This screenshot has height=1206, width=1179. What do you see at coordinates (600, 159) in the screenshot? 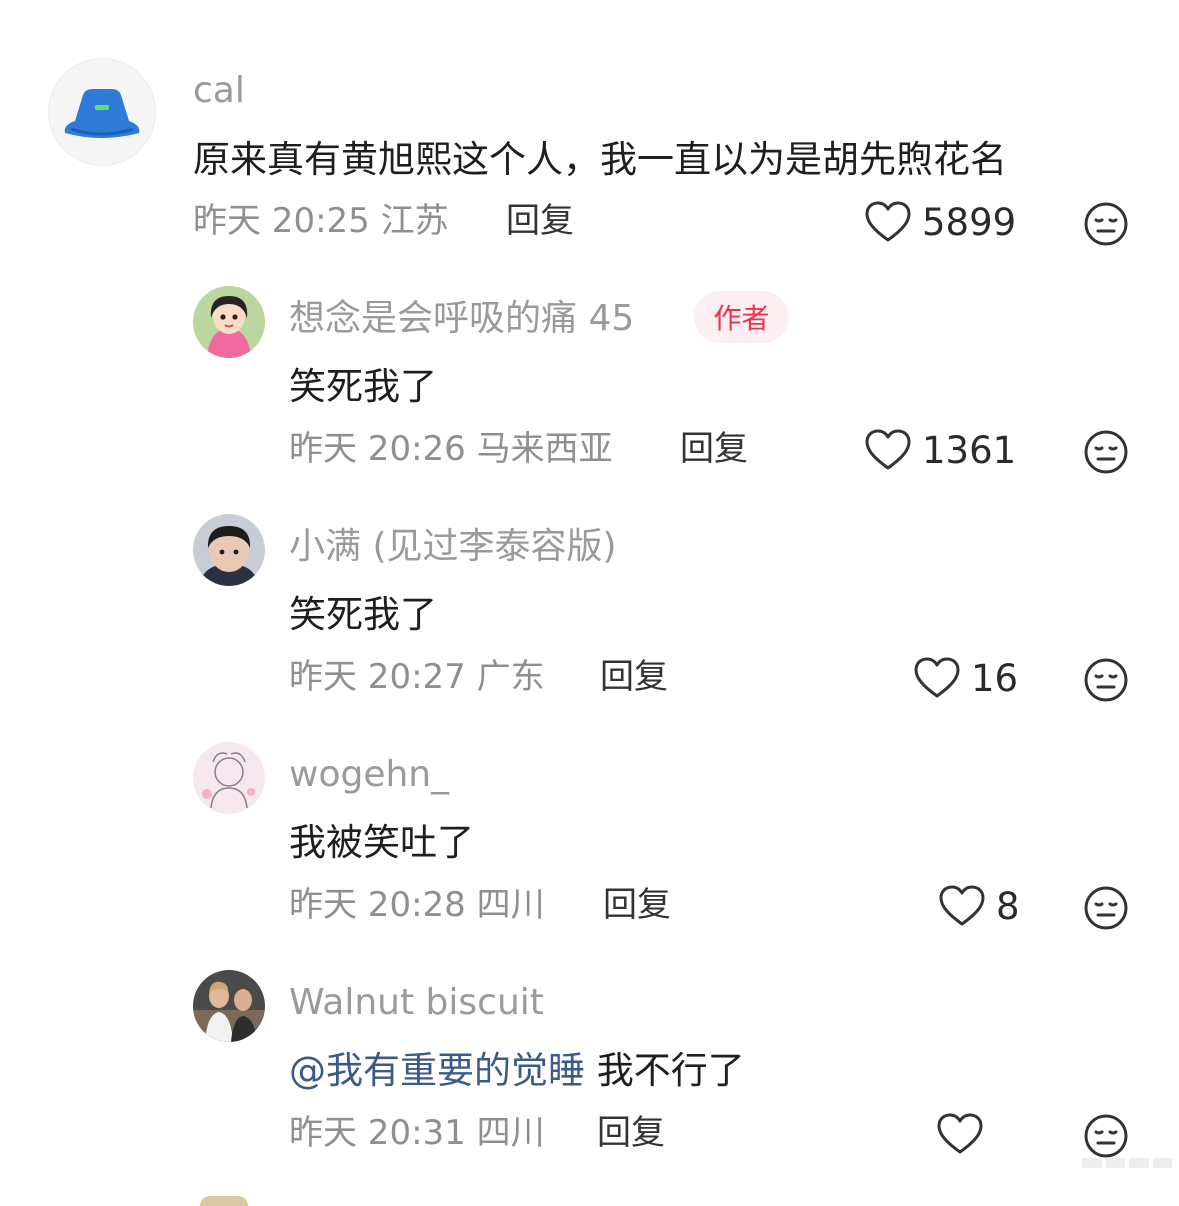
I see `comment-text: 原来真有黄旭熙这个人，我一直以为是胡先煦花名` at bounding box center [600, 159].